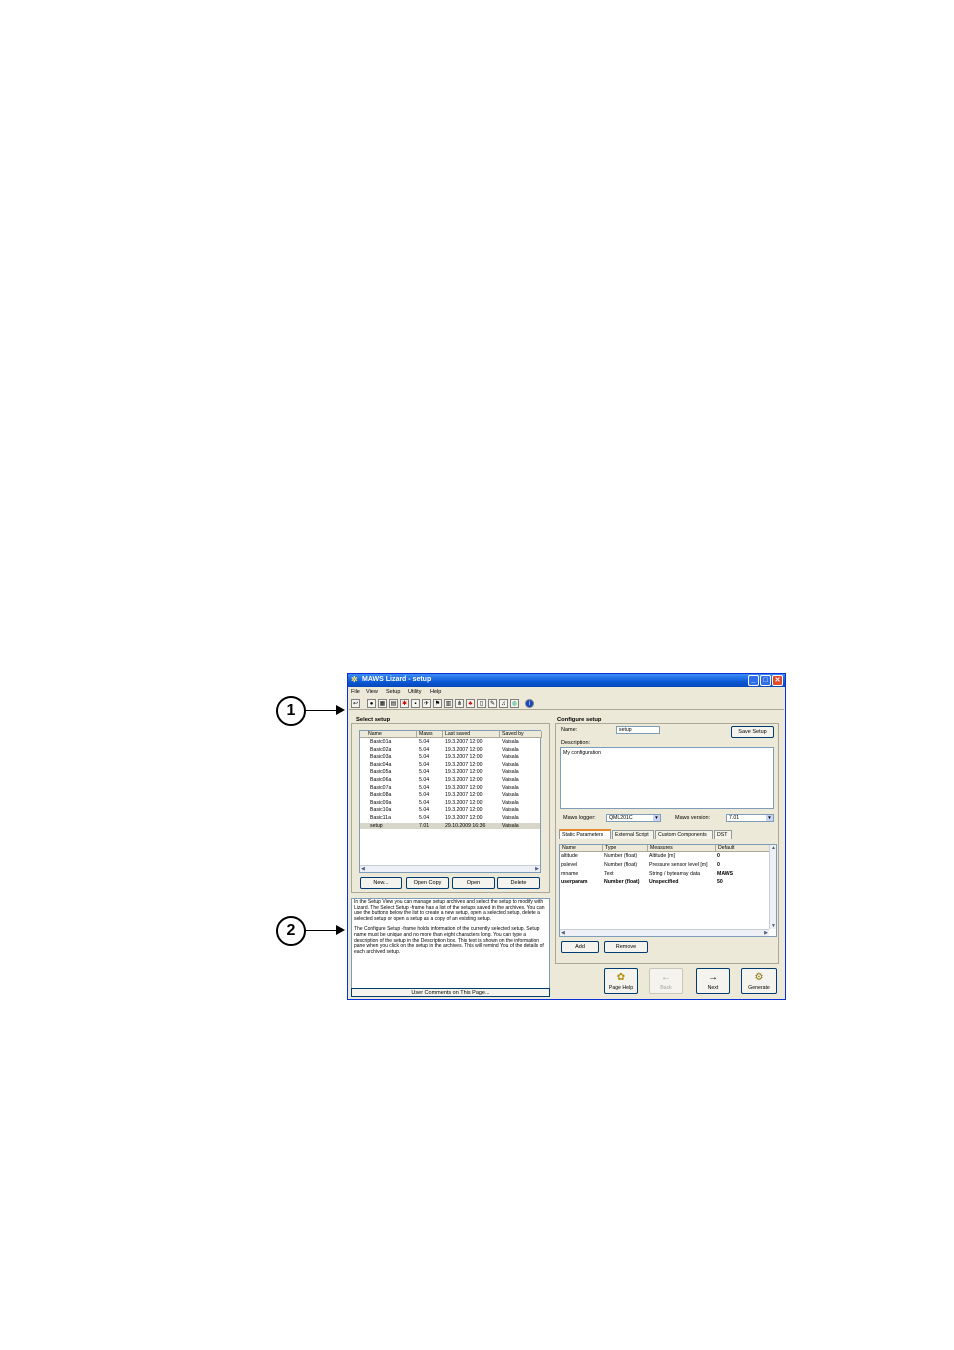 This screenshot has height=1350, width=954. What do you see at coordinates (753, 680) in the screenshot?
I see `minimize-button: _` at bounding box center [753, 680].